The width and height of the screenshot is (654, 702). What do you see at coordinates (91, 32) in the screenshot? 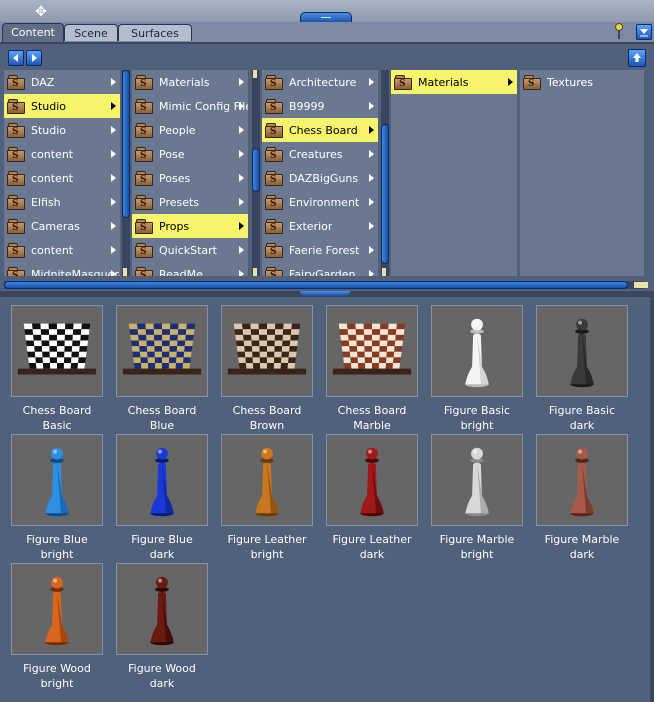
I see `tab-scene: Scene` at bounding box center [91, 32].